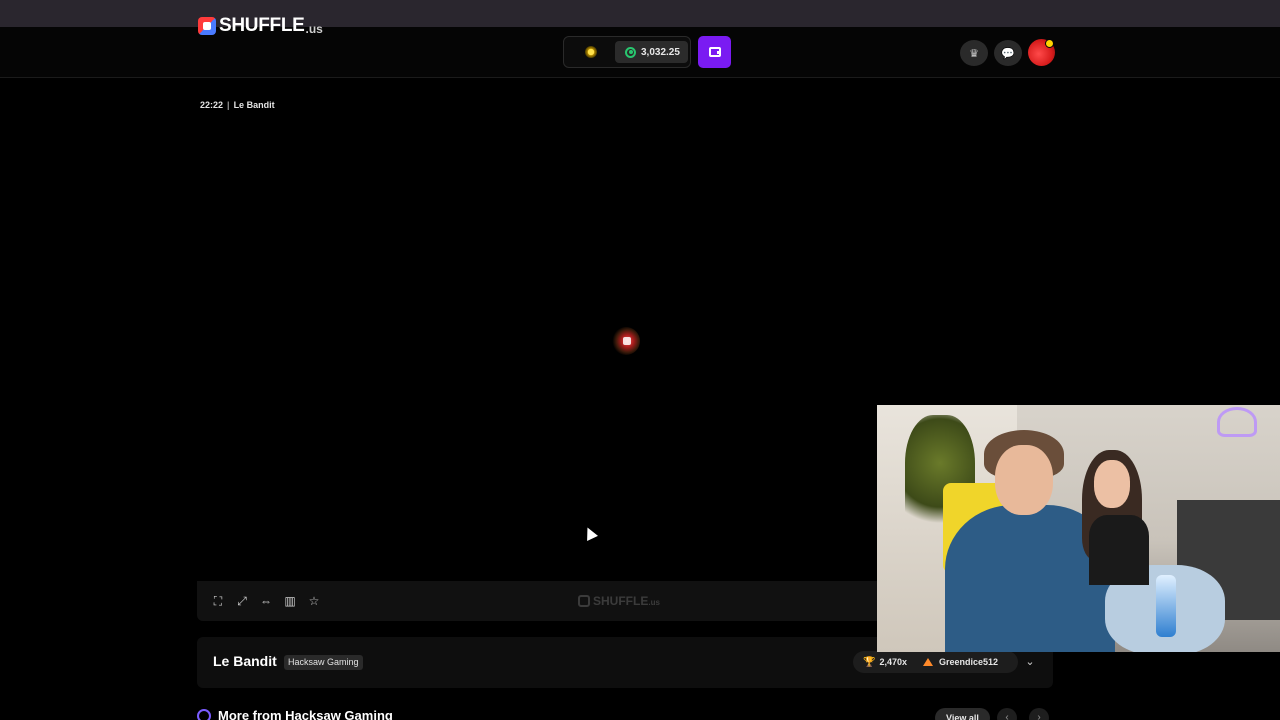 The height and width of the screenshot is (720, 1280). What do you see at coordinates (1049, 43) in the screenshot?
I see `notification-badge` at bounding box center [1049, 43].